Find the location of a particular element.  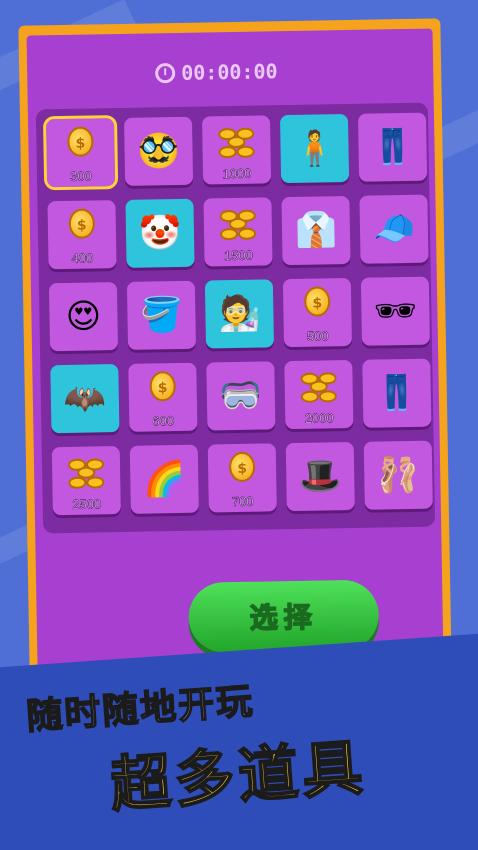

item-price: 300 is located at coordinates (81, 176).